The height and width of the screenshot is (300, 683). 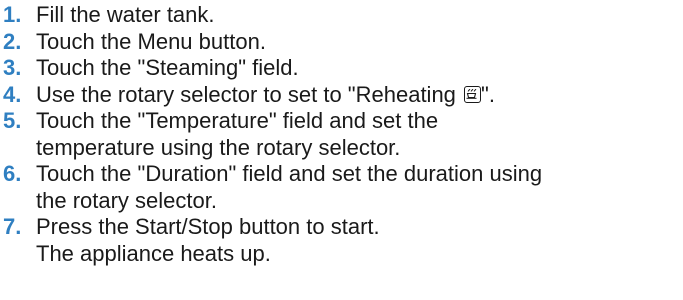 I want to click on step-number: 1., so click(x=12, y=14).